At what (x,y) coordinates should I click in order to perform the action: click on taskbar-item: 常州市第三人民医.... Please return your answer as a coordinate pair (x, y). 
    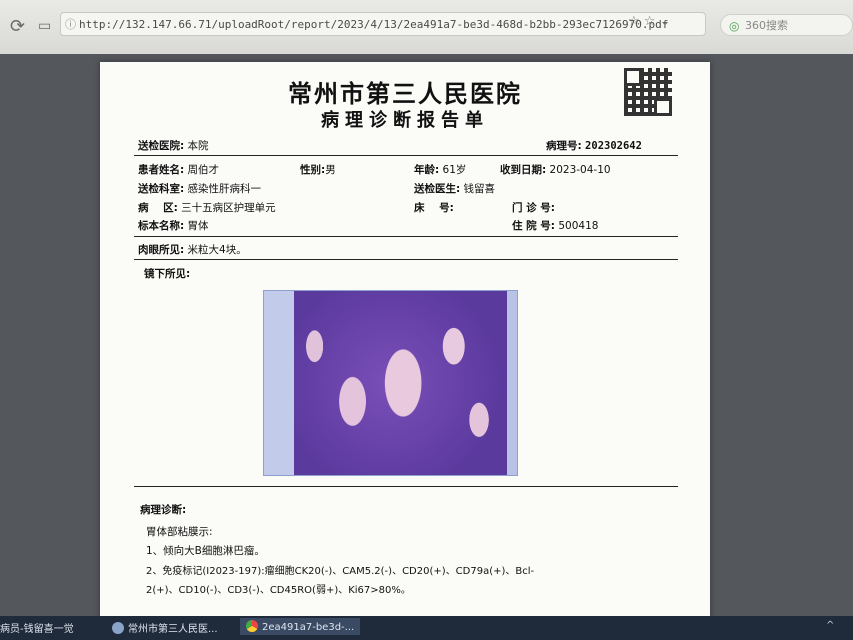
    Looking at the image, I should click on (165, 627).